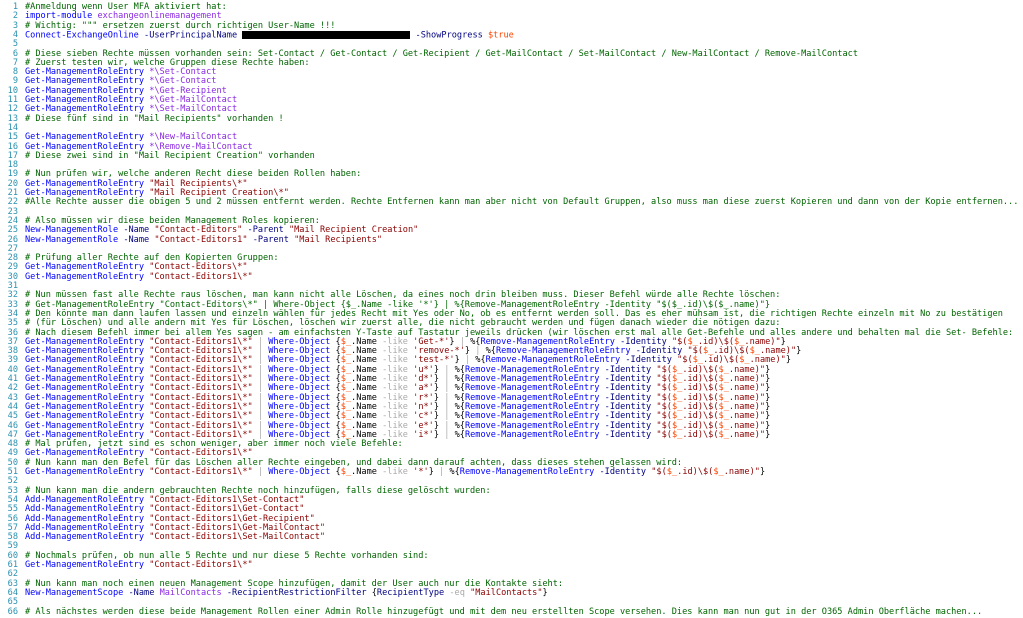 The image size is (1023, 618). I want to click on code-token: "Mail Recipients", so click(338, 239).